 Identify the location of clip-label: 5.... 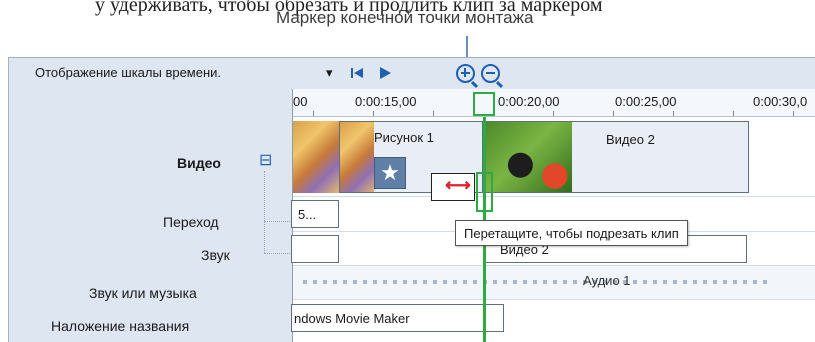
(307, 214).